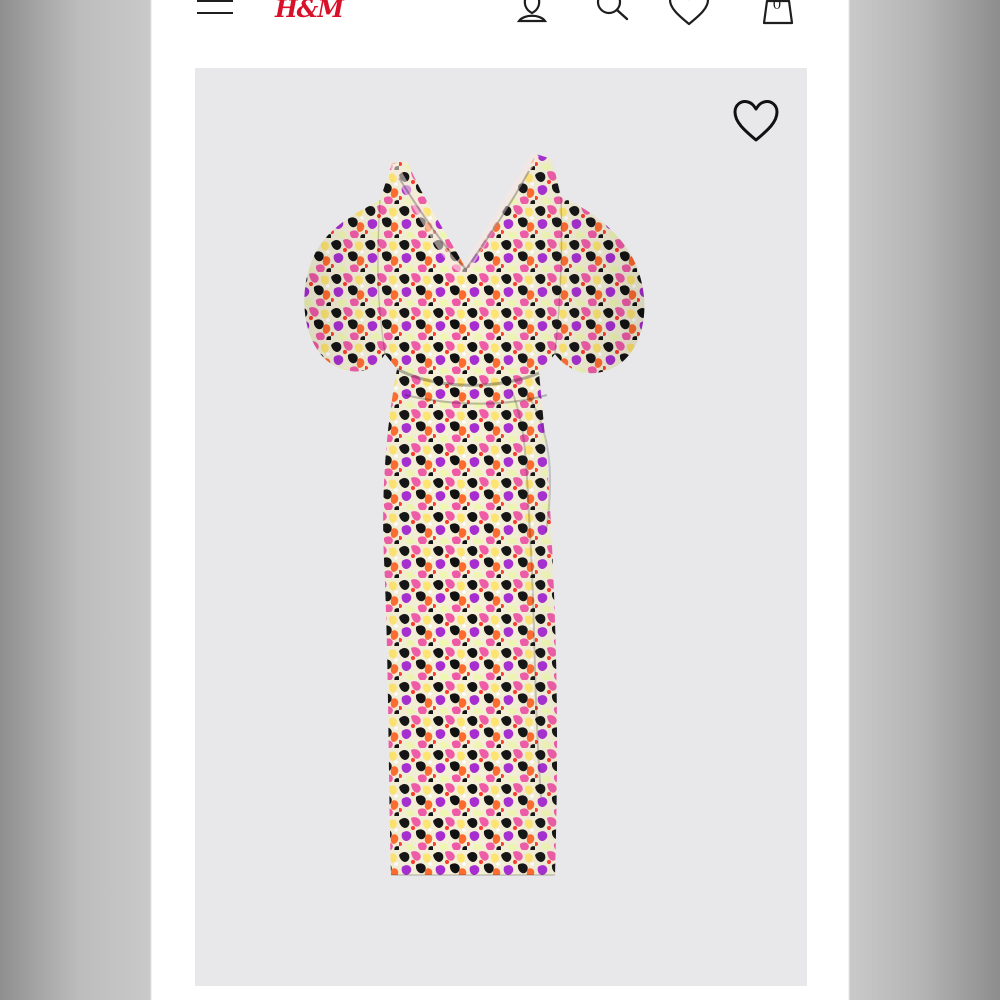  I want to click on heart-icon, so click(689, 14).